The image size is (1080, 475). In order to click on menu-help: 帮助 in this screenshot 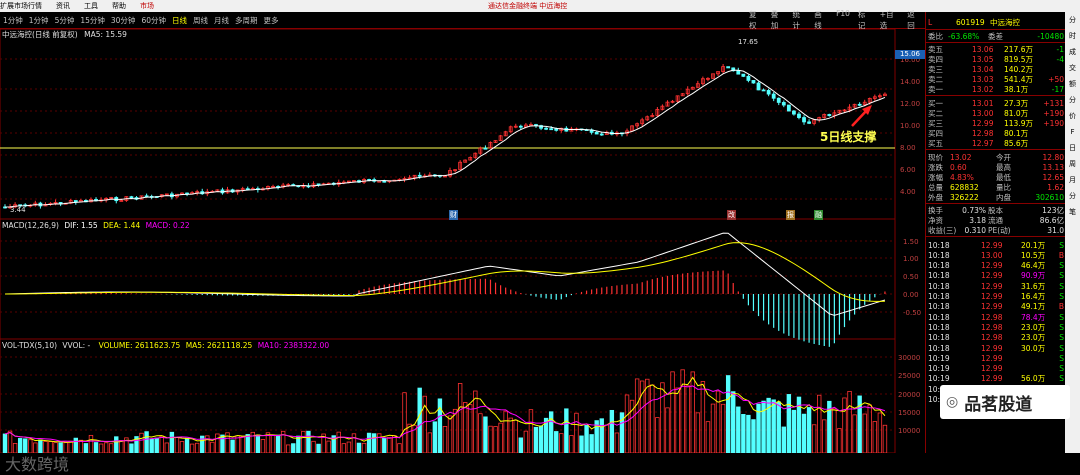, I will do `click(119, 6)`.